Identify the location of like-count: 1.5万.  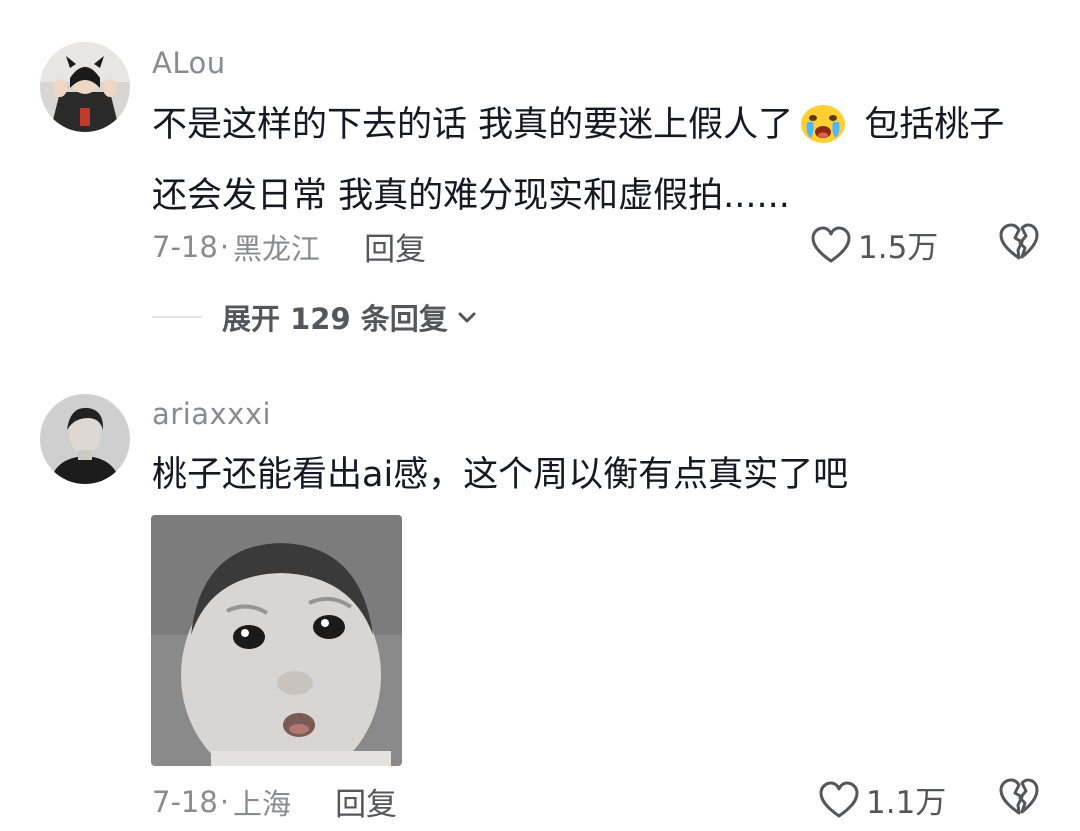
(898, 248).